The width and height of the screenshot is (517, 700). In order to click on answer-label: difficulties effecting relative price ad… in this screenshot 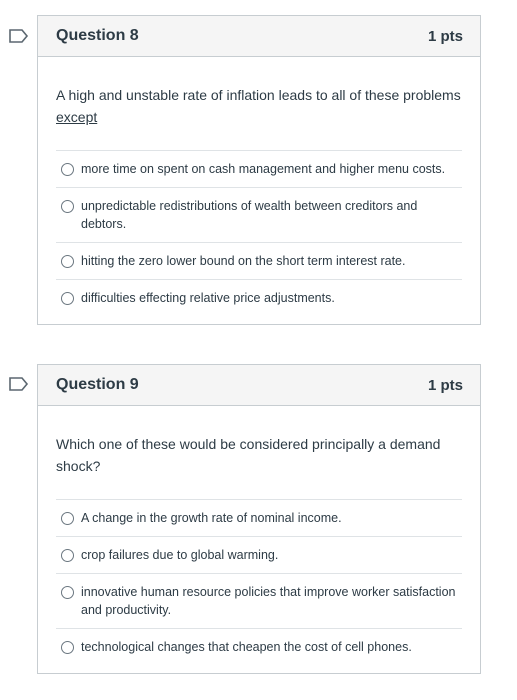, I will do `click(271, 298)`.